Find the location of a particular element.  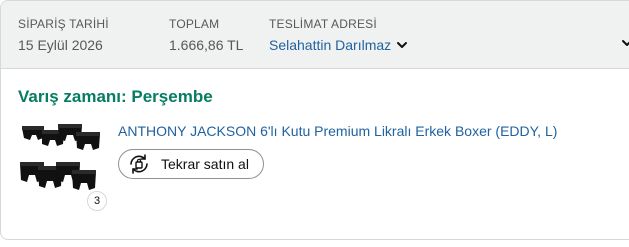

order-date-column: SİPARİŞ TARİHİ 15 Eylül 2026 is located at coordinates (63, 35).